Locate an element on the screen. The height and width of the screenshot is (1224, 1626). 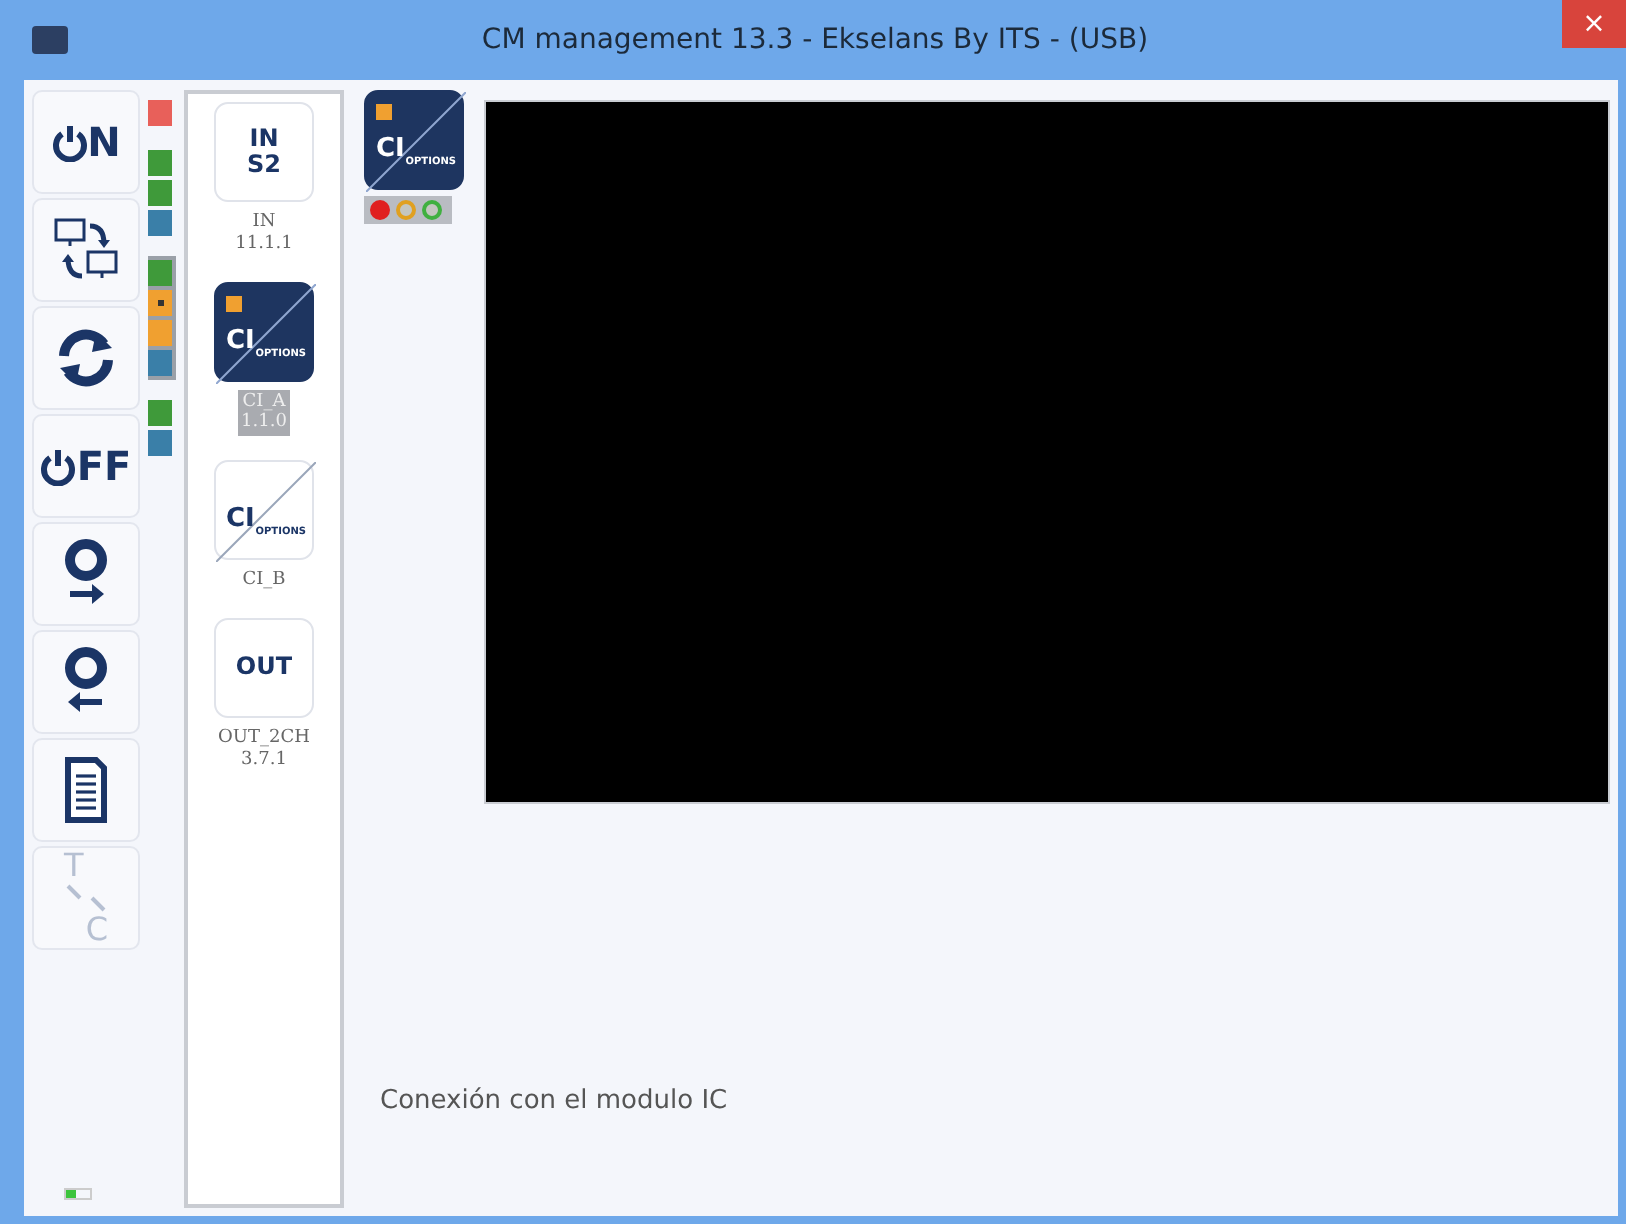
disc-arrow-left-icon is located at coordinates (86, 682).